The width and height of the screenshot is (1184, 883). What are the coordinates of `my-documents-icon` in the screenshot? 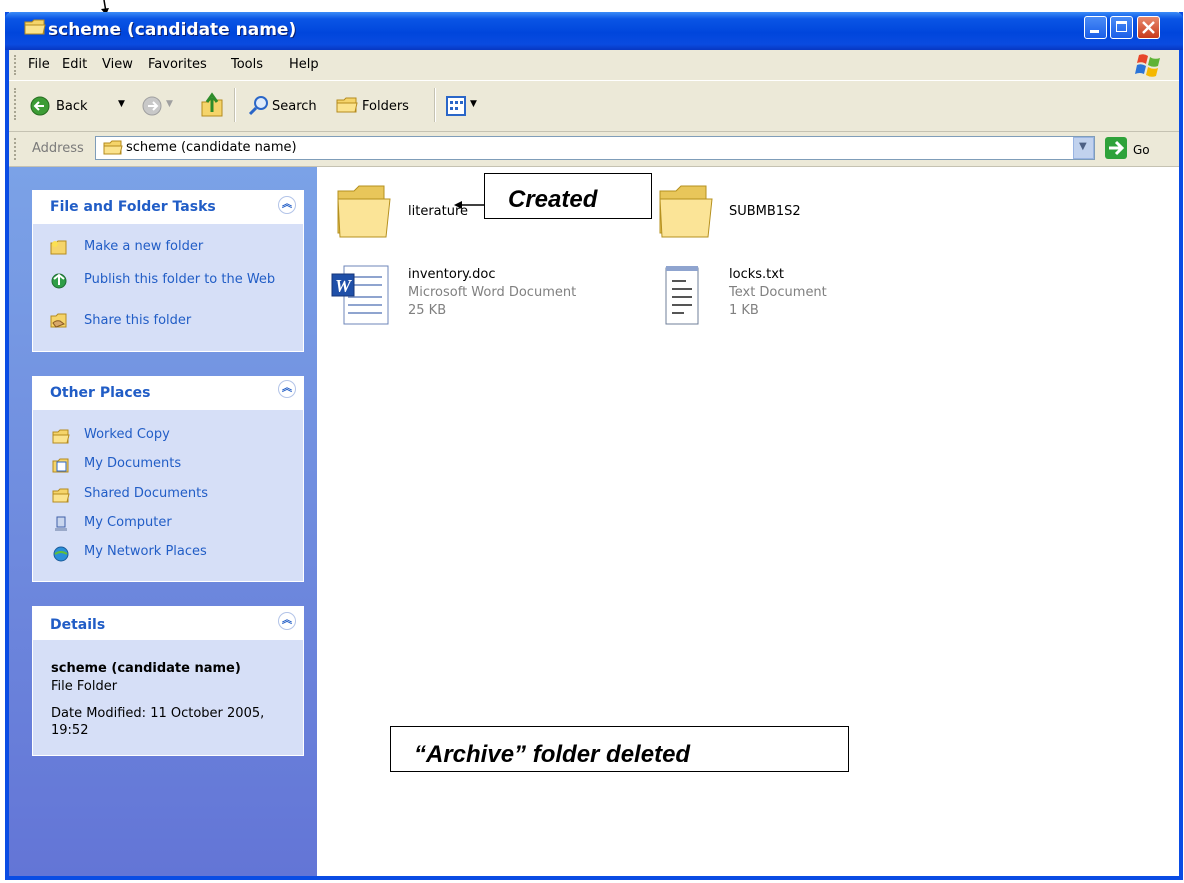 It's located at (60, 465).